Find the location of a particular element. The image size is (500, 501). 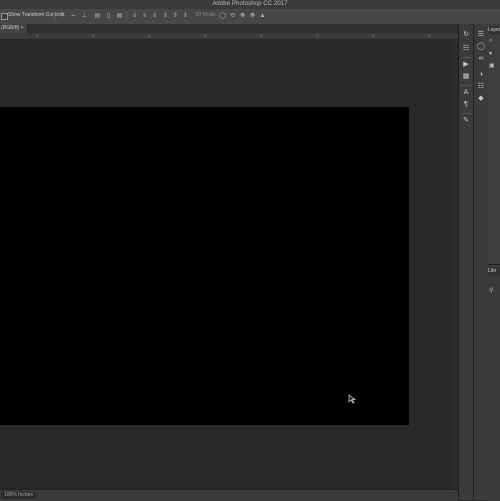

type-icon: A is located at coordinates (466, 93).